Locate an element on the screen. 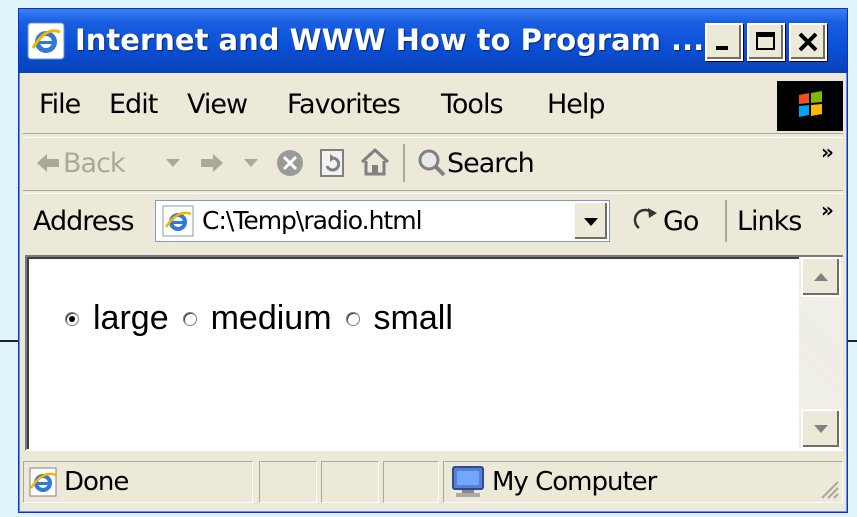 This screenshot has width=857, height=517. page-ie-icon is located at coordinates (178, 221).